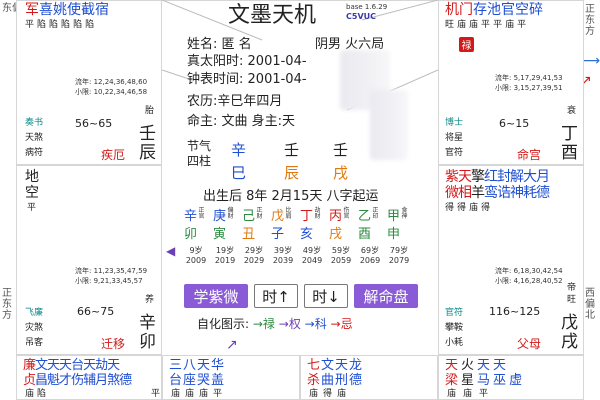  I want to click on daxian-range: 56~65, so click(94, 123).